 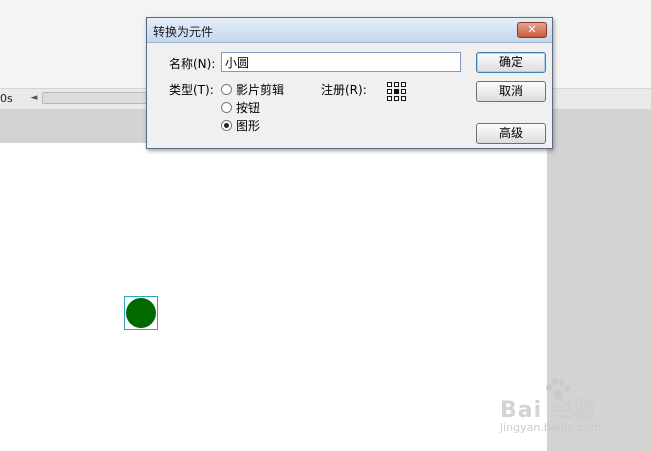 I want to click on type-label: 类型(T):, so click(x=191, y=90).